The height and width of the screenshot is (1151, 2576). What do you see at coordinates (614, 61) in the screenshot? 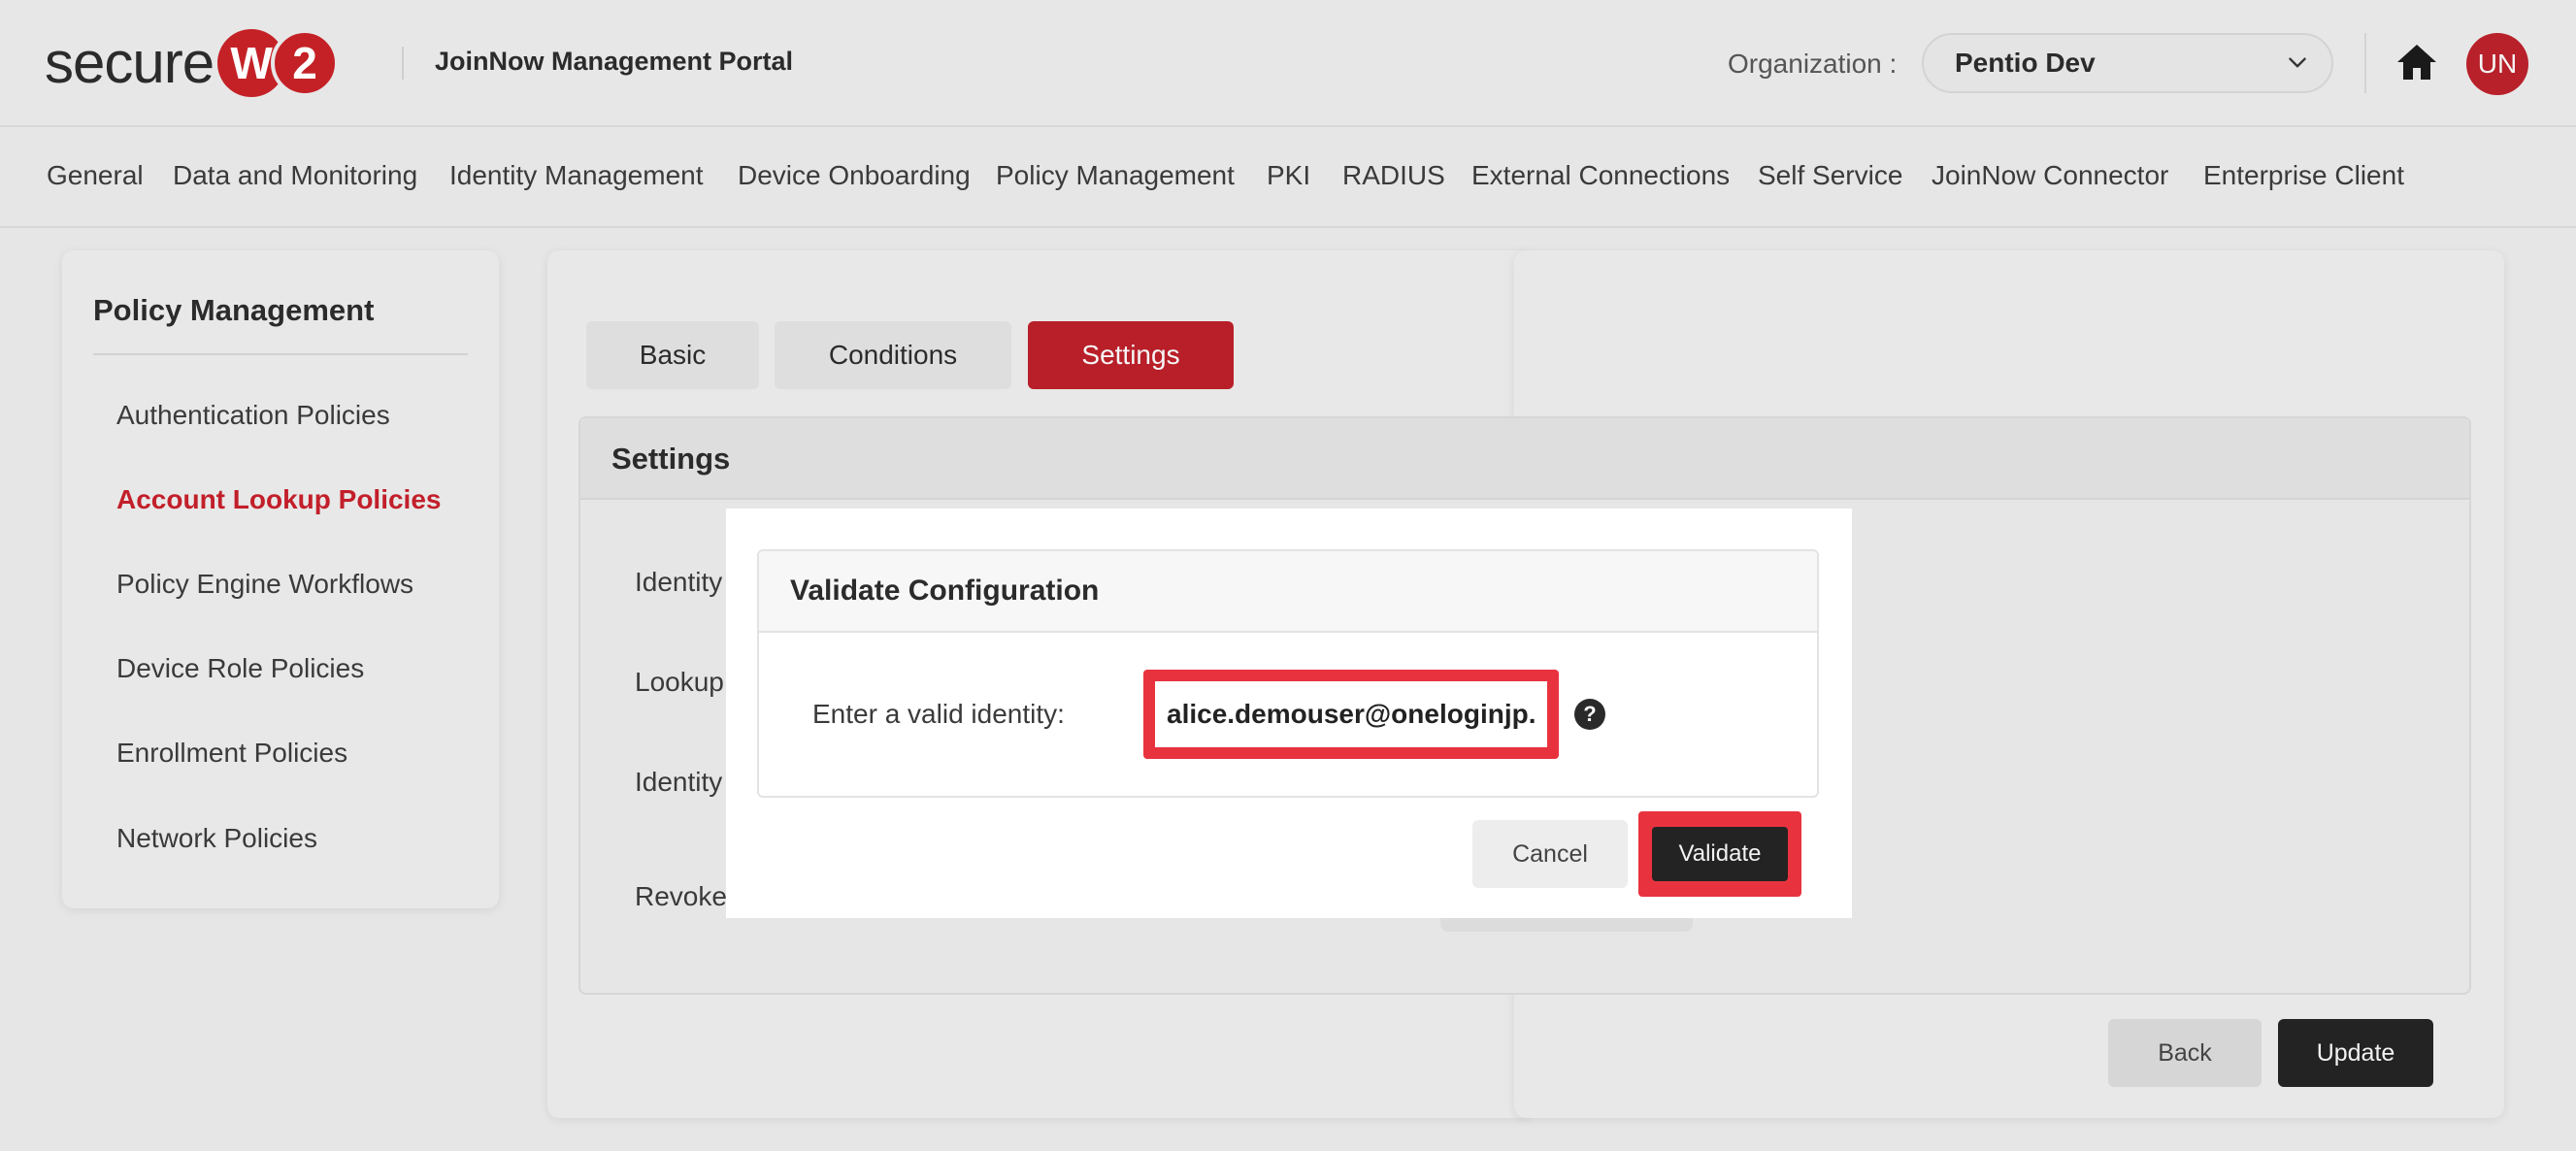
I see `portal-title: JoinNow Management Portal` at bounding box center [614, 61].